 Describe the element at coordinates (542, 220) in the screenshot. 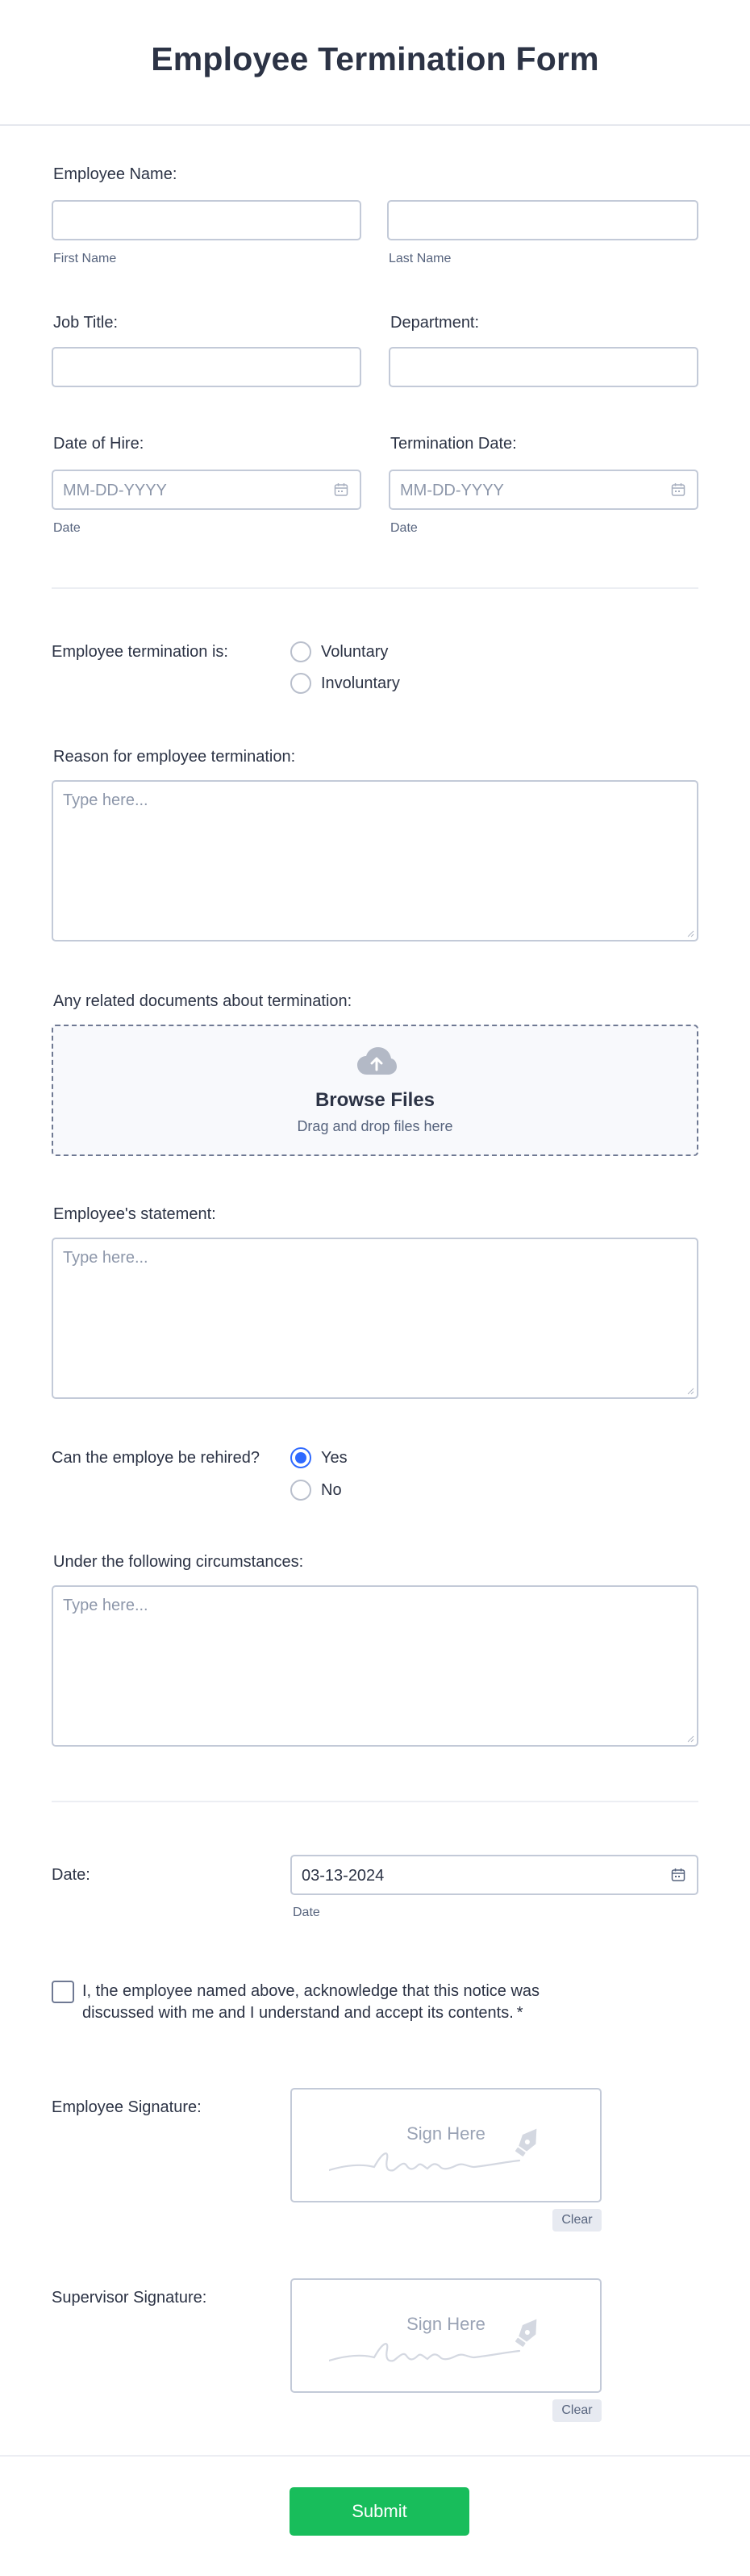

I see `last-name-input` at that location.